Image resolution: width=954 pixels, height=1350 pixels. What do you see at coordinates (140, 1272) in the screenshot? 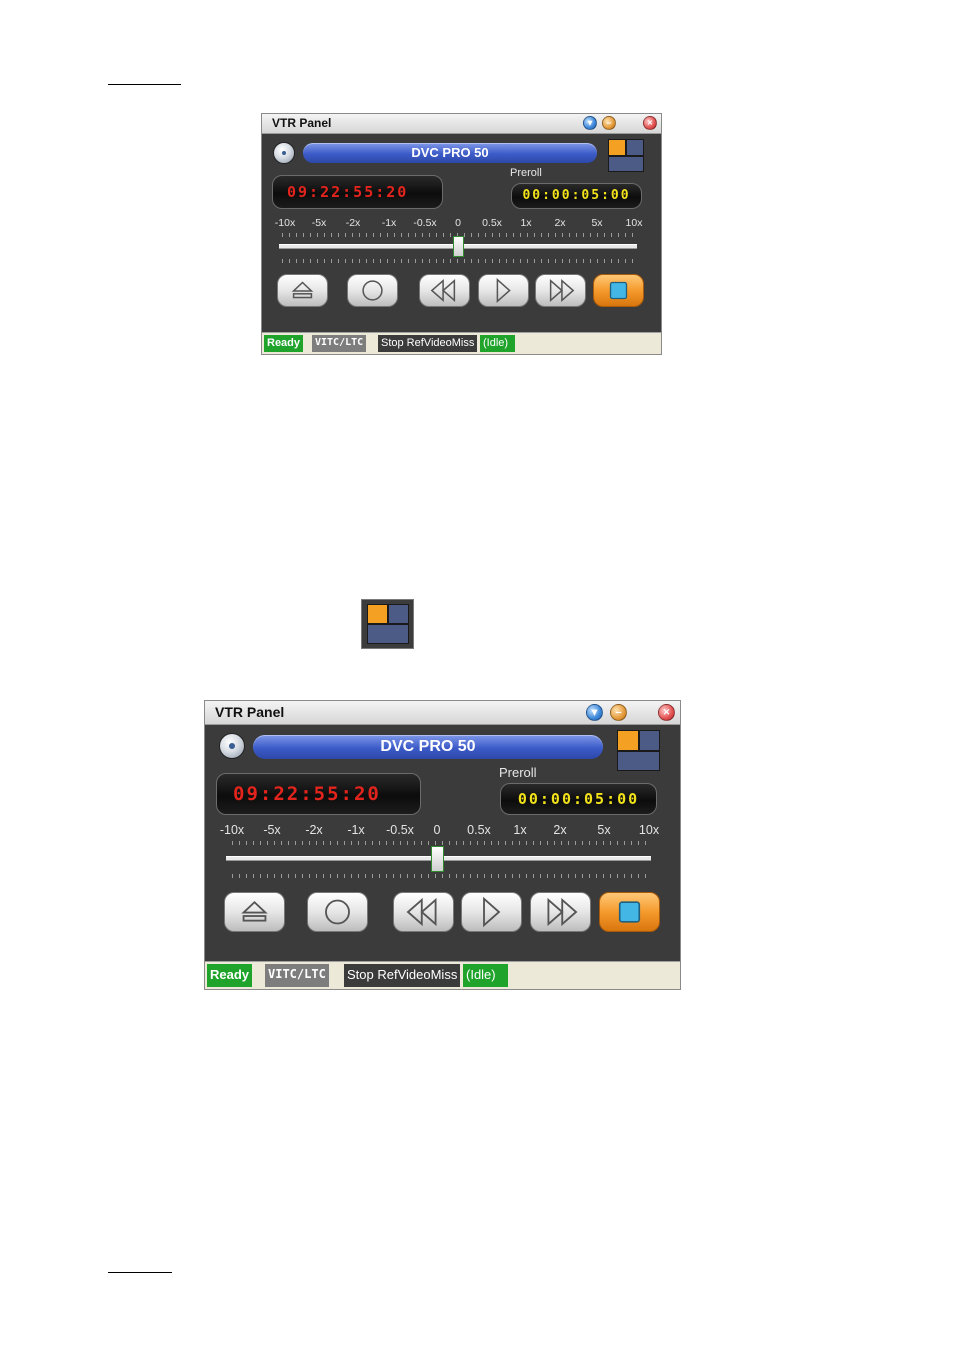
I see `footer-rule` at bounding box center [140, 1272].